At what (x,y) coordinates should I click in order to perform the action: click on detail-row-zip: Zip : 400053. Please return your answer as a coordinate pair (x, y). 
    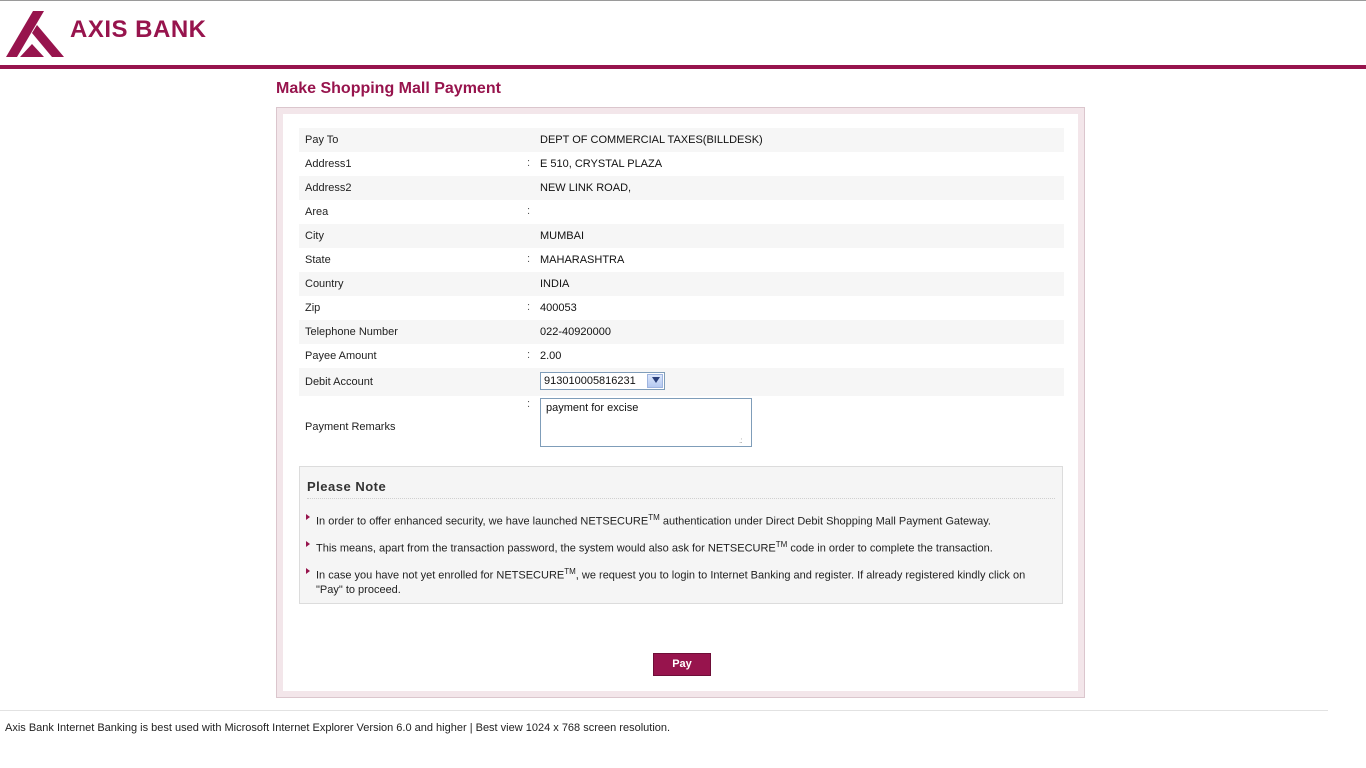
    Looking at the image, I should click on (681, 308).